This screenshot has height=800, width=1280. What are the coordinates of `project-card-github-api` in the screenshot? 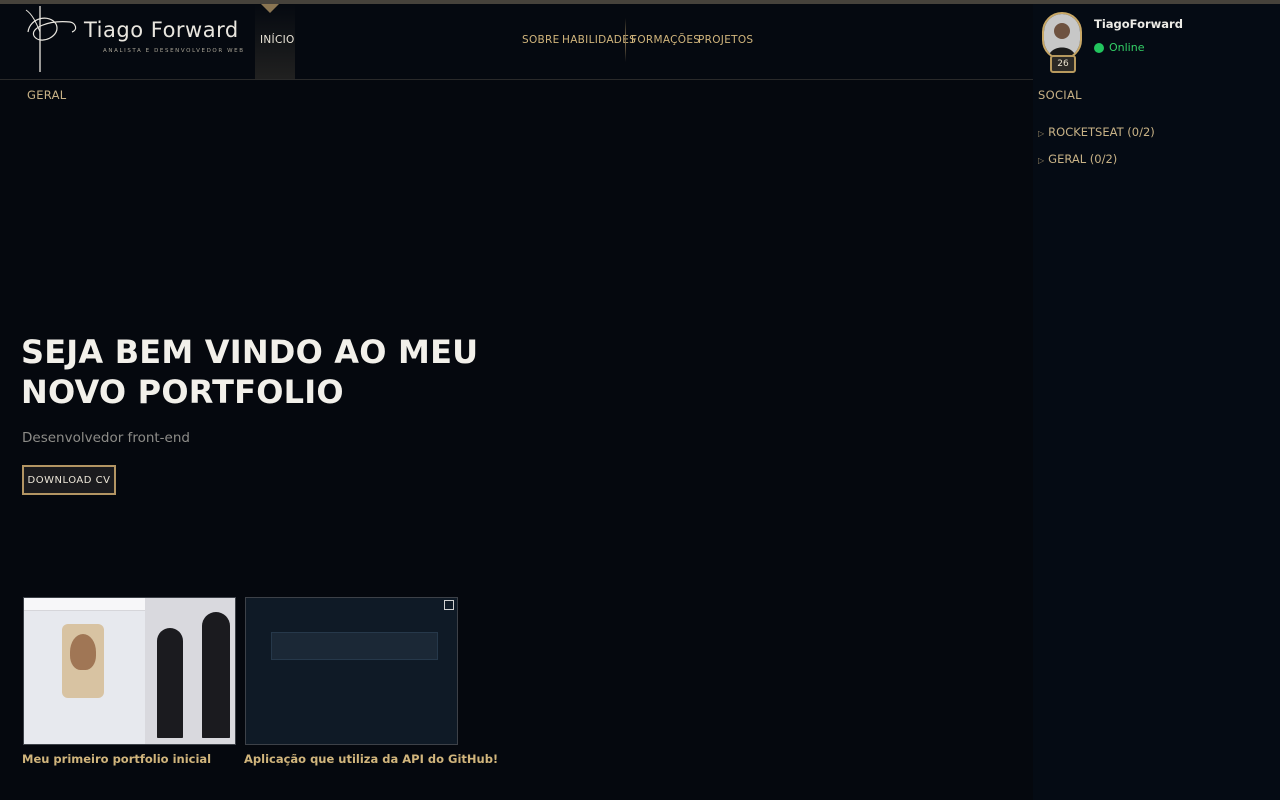 It's located at (351, 671).